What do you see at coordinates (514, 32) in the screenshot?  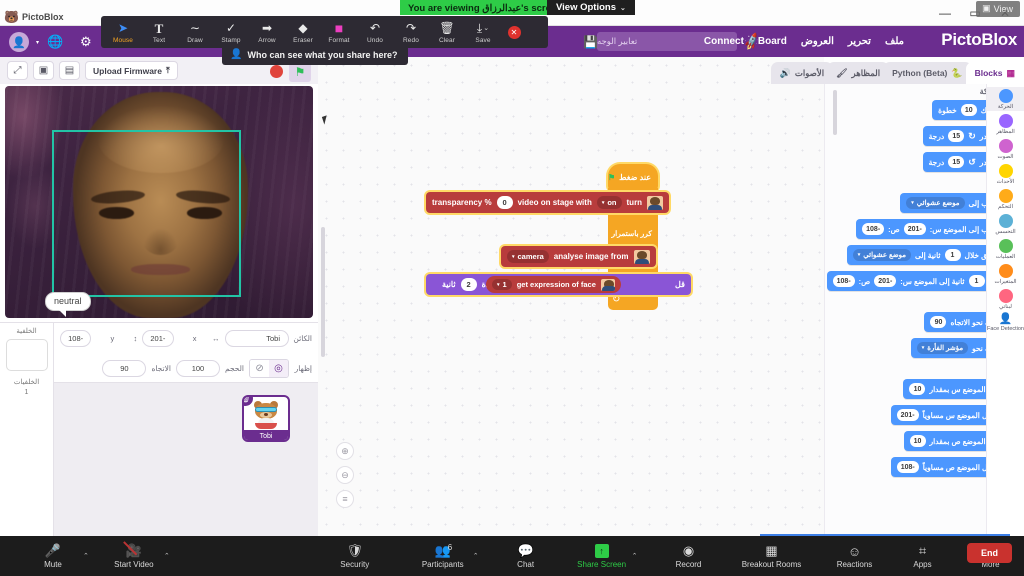 I see `annotation-close-button: ✕` at bounding box center [514, 32].